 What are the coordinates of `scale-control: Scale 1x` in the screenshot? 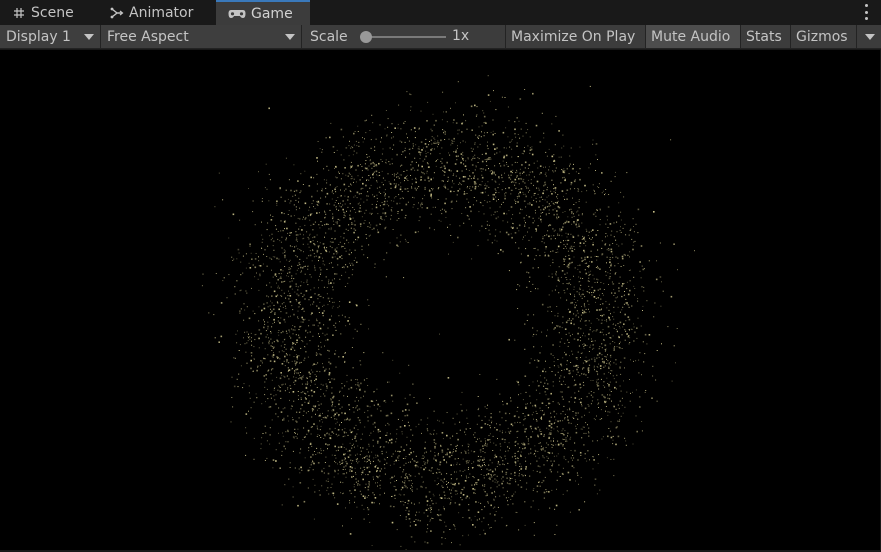 It's located at (403, 36).